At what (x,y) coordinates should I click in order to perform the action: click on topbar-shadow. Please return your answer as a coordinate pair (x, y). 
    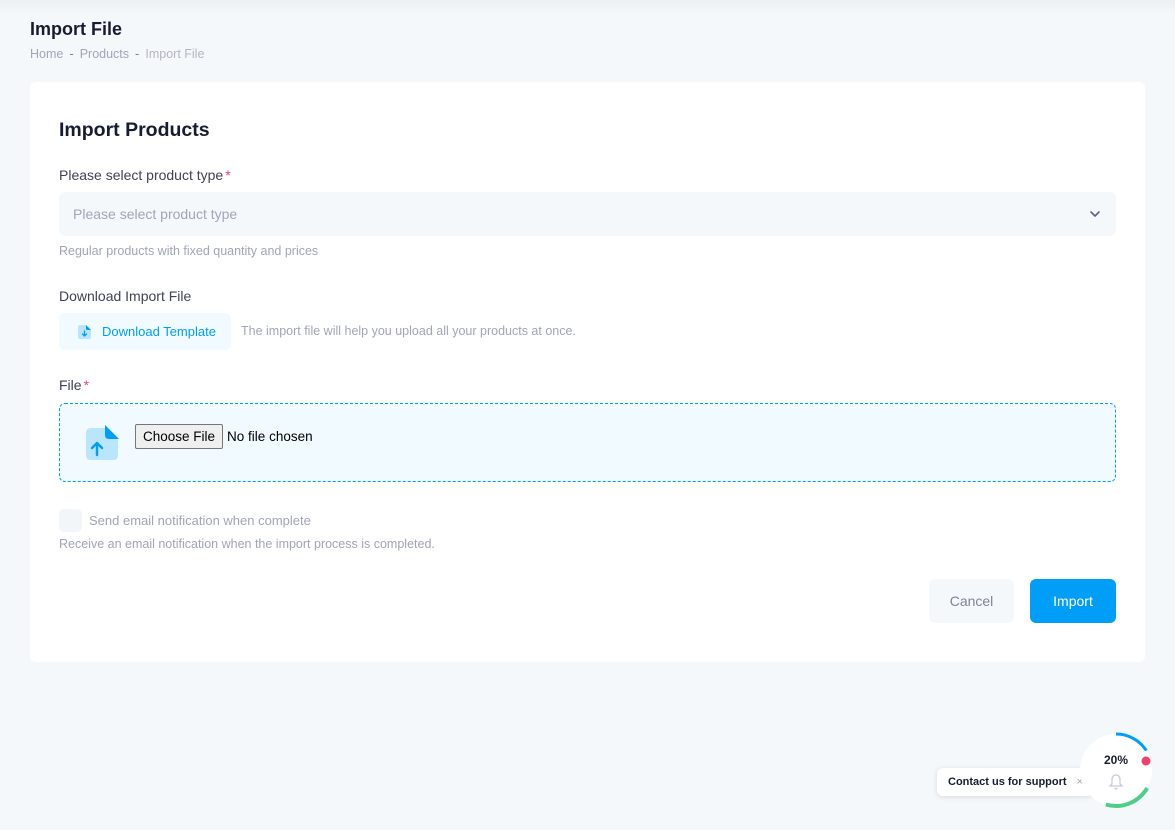
    Looking at the image, I should click on (587, 7).